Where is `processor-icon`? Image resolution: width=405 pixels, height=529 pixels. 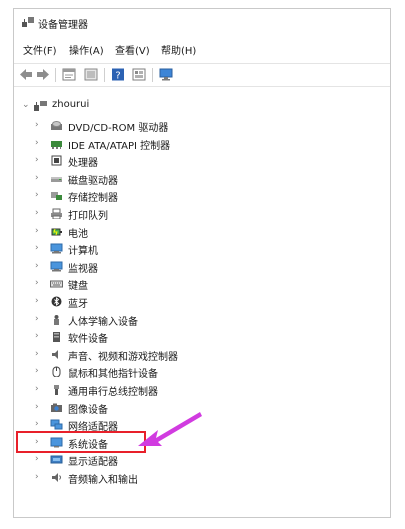 processor-icon is located at coordinates (56, 160).